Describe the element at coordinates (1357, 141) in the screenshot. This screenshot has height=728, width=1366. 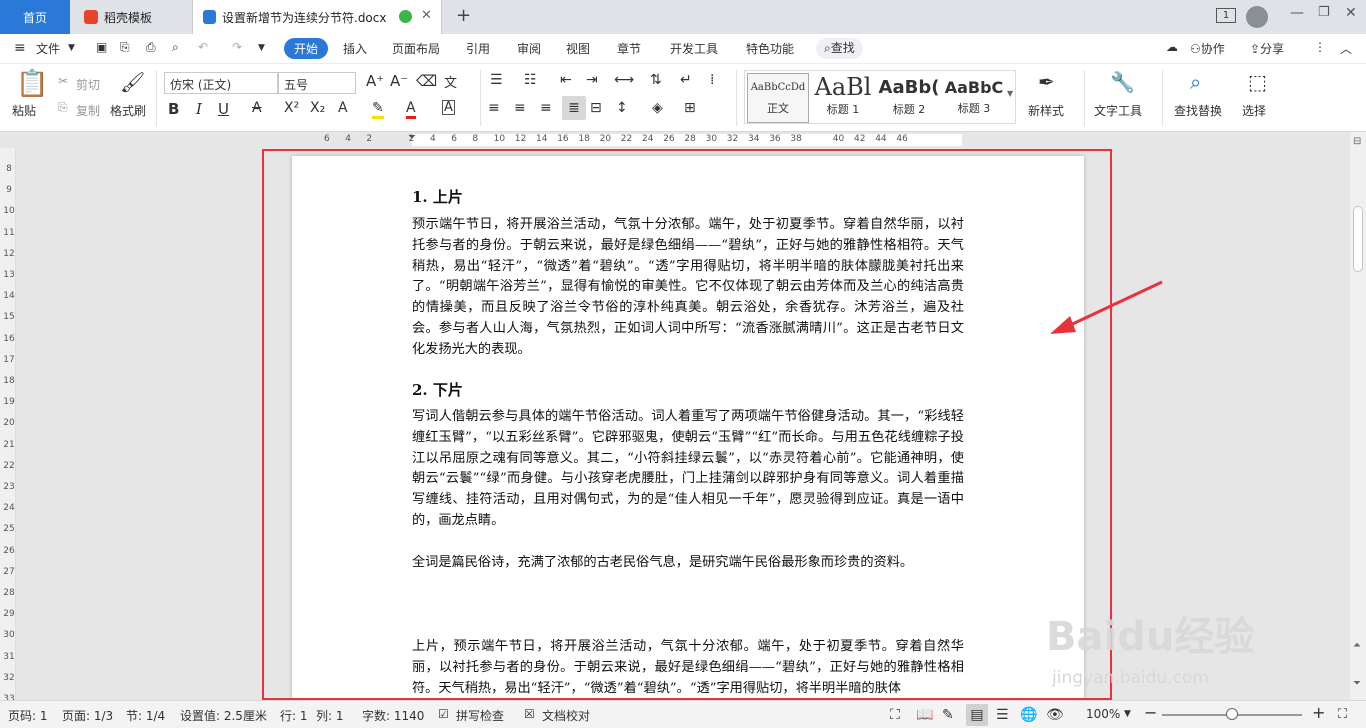
I see `scroll-options-icon: ⊟` at that location.